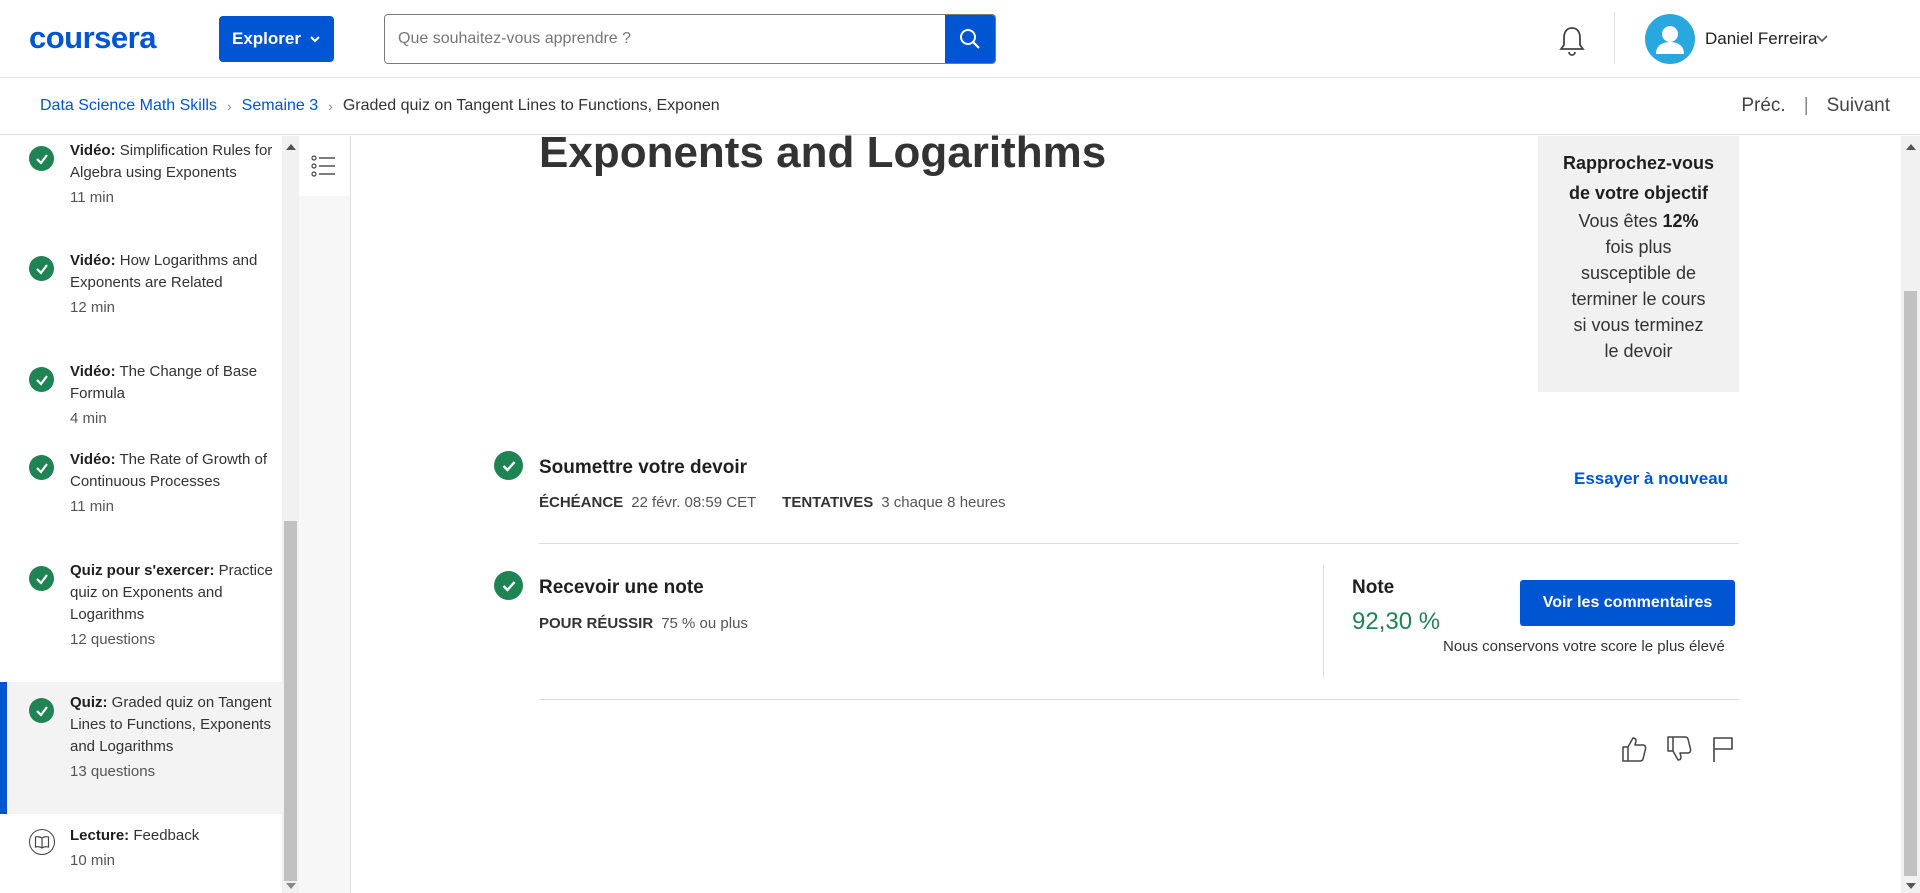 The height and width of the screenshot is (893, 1920). I want to click on due-value: 22 févr. 08:59 CET, so click(693, 502).